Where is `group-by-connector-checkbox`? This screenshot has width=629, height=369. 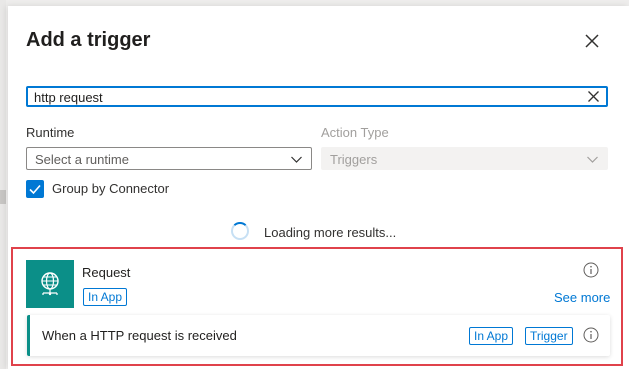 group-by-connector-checkbox is located at coordinates (35, 189).